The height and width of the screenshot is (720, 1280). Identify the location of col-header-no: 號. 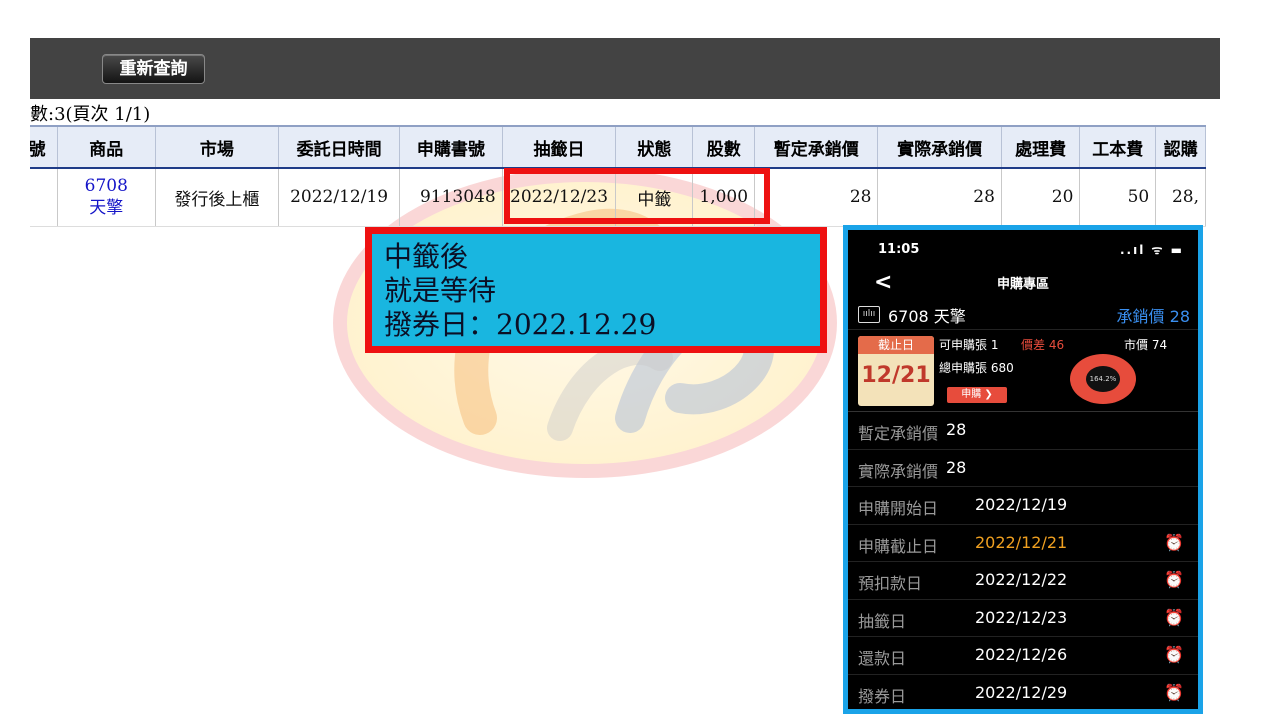
(44, 147).